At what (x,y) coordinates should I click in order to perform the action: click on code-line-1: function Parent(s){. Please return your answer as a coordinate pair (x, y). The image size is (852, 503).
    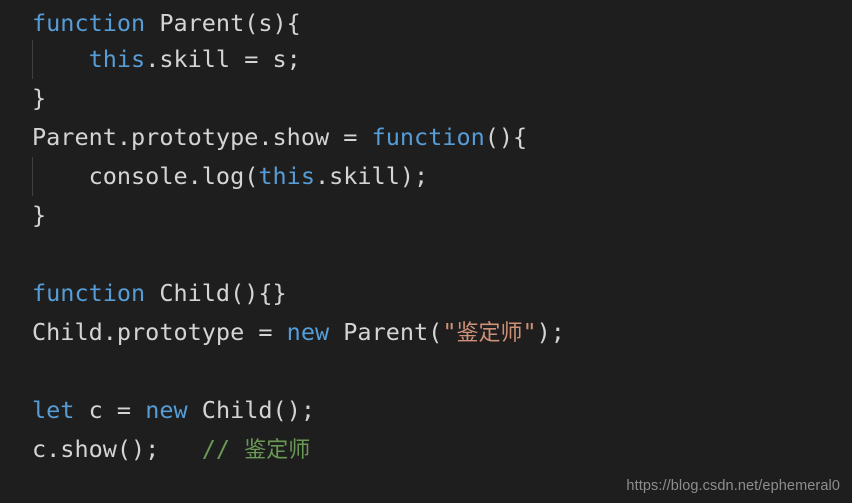
    Looking at the image, I should click on (426, 20).